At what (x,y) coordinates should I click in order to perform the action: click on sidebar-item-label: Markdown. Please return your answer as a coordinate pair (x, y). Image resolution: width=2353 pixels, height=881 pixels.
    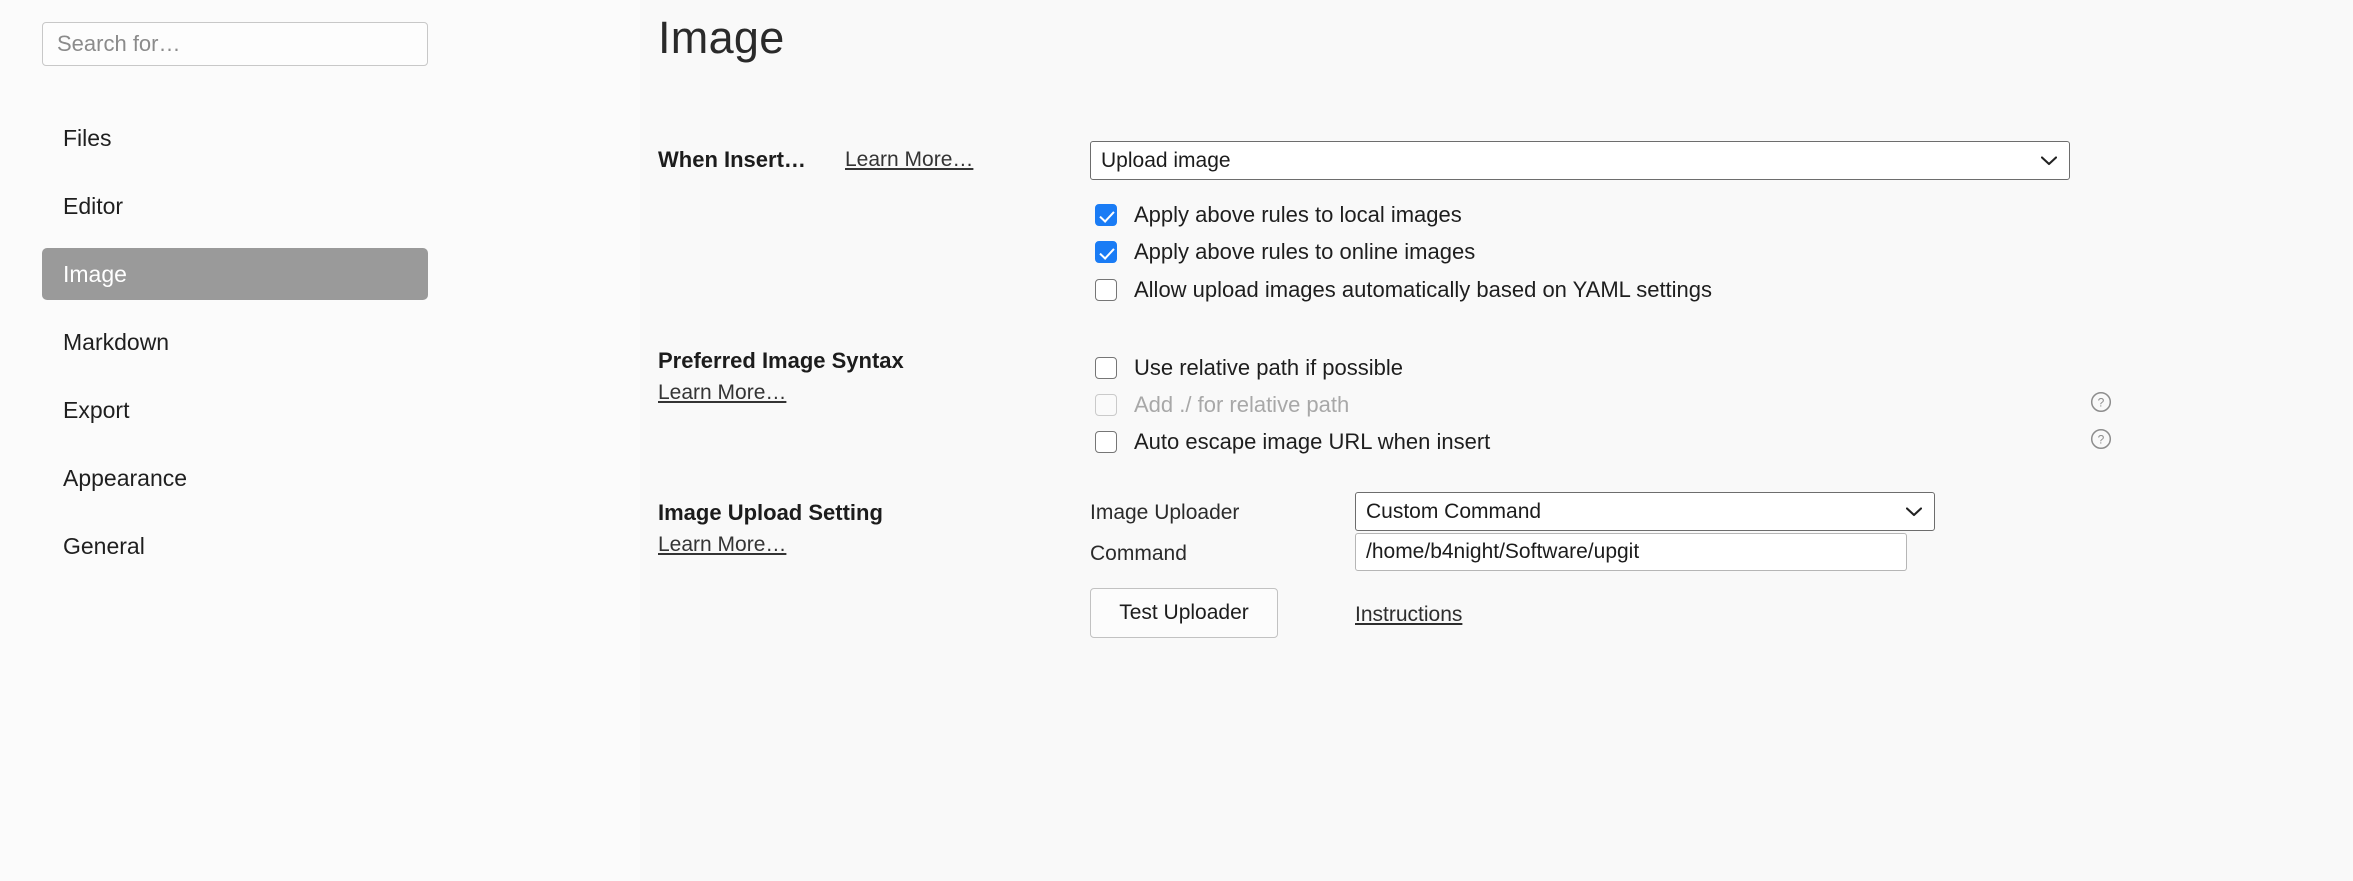
    Looking at the image, I should click on (116, 341).